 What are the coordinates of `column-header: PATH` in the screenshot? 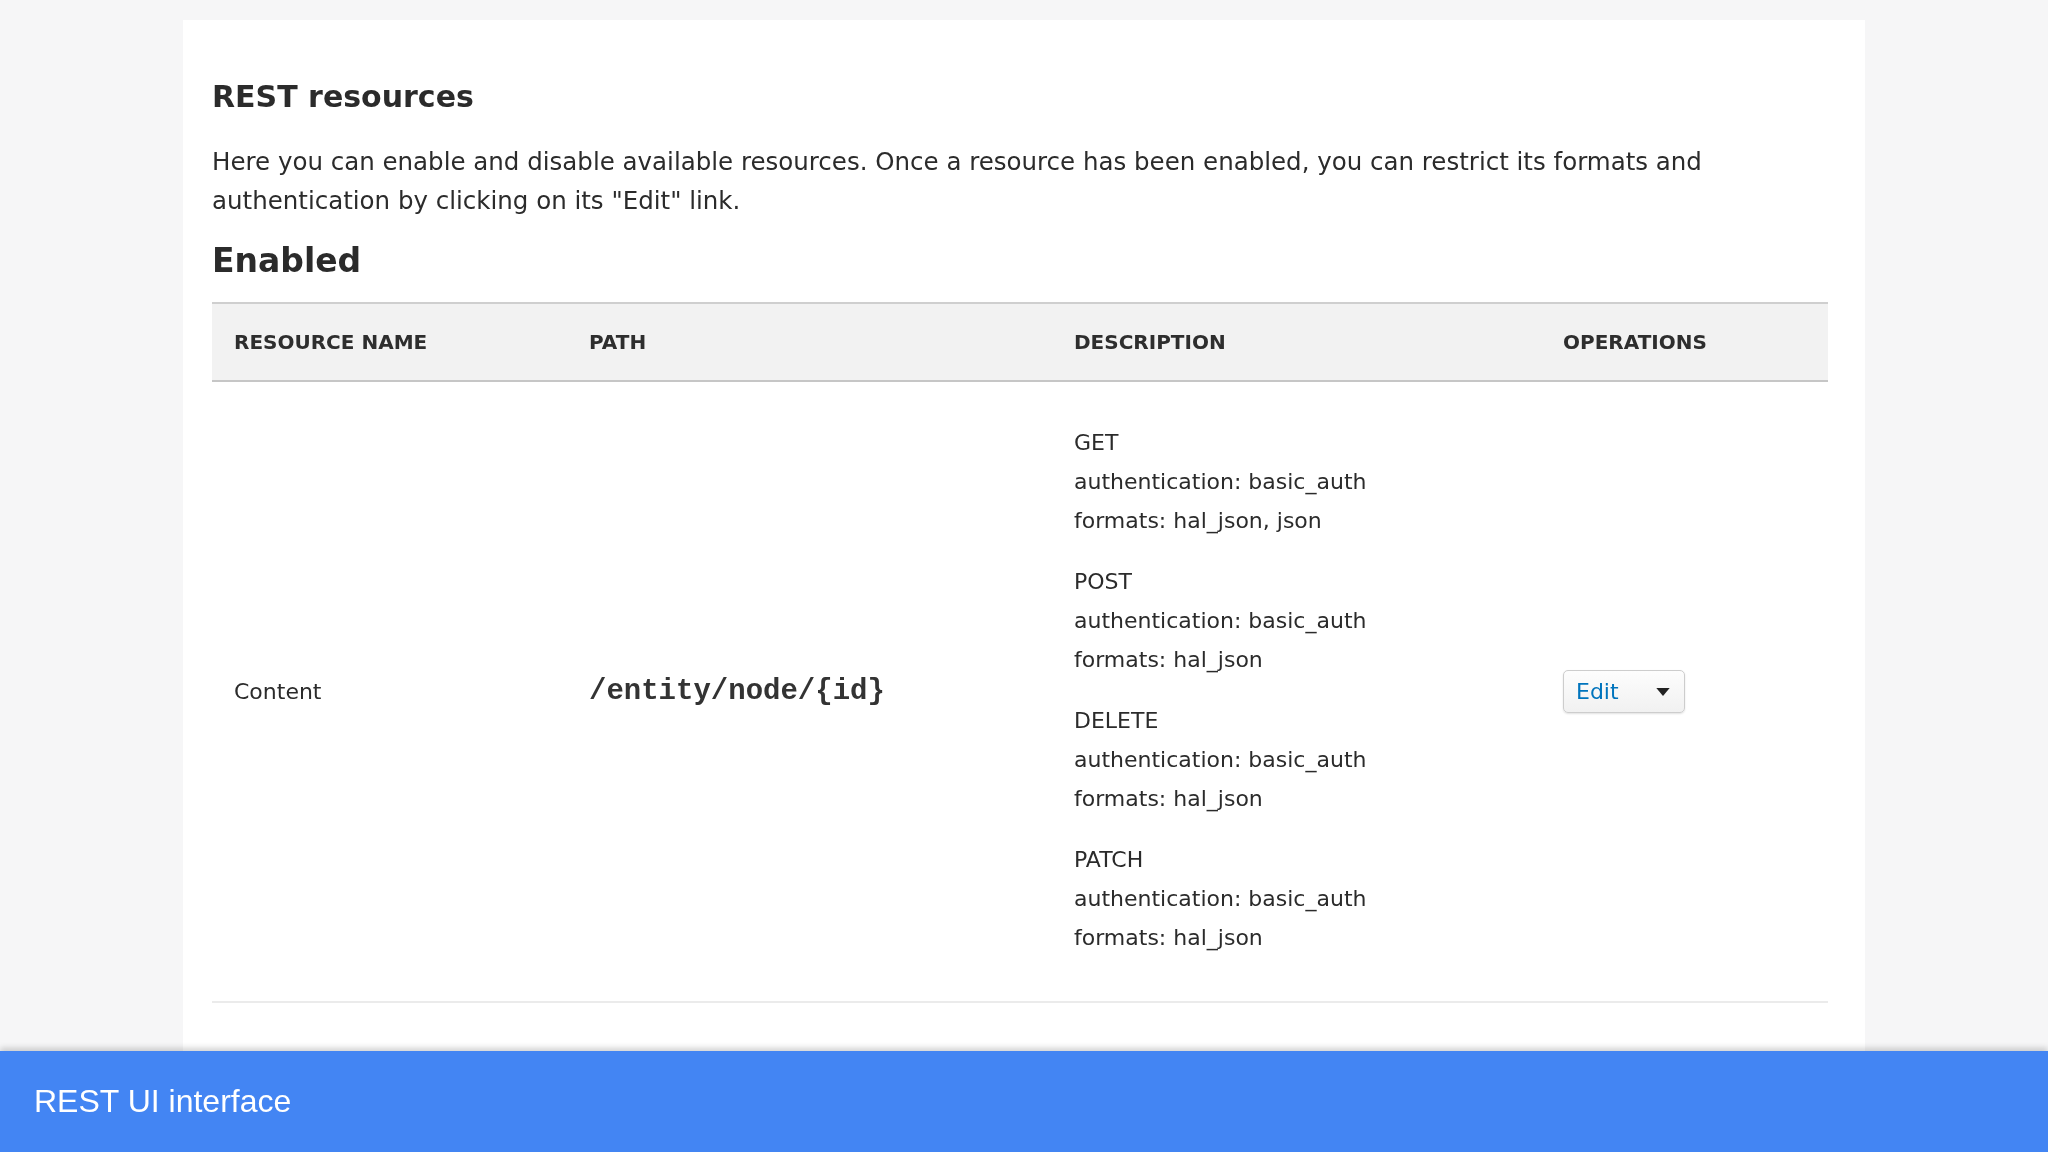 It's located at (809, 342).